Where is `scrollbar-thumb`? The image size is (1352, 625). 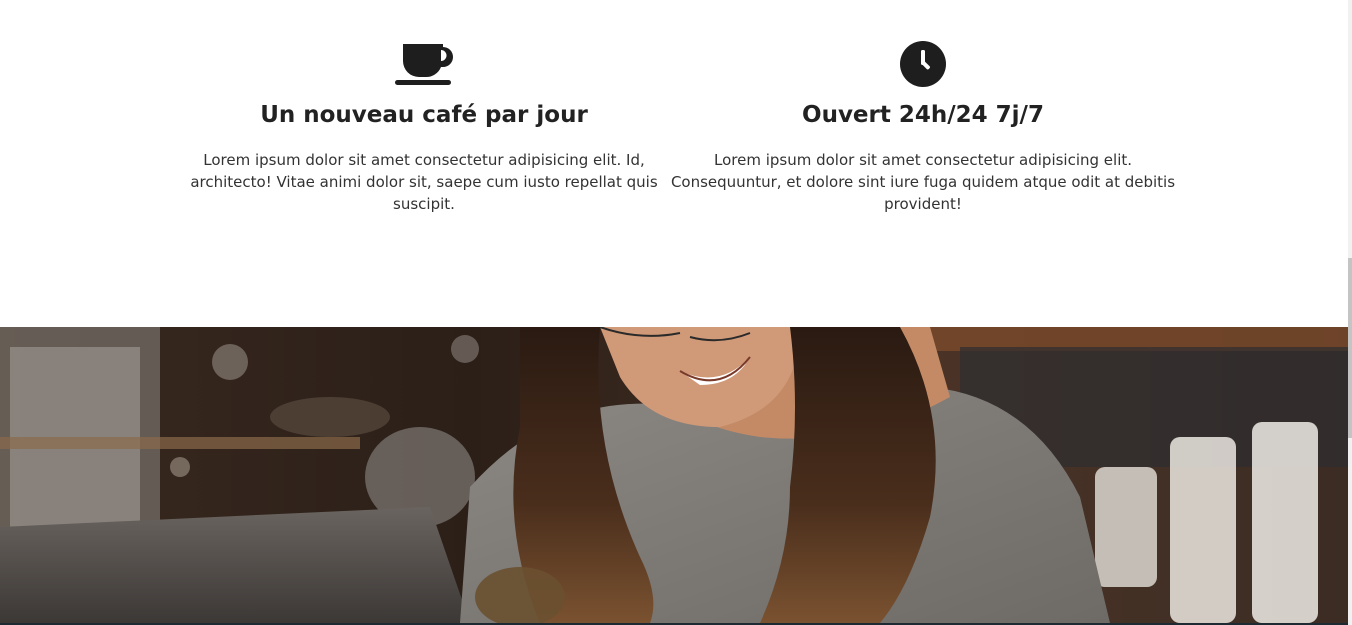
scrollbar-thumb is located at coordinates (1350, 348).